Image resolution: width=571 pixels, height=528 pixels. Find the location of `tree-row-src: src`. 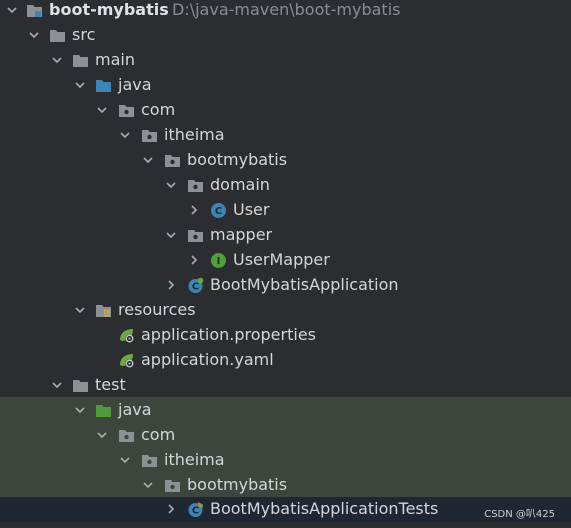

tree-row-src: src is located at coordinates (285, 35).